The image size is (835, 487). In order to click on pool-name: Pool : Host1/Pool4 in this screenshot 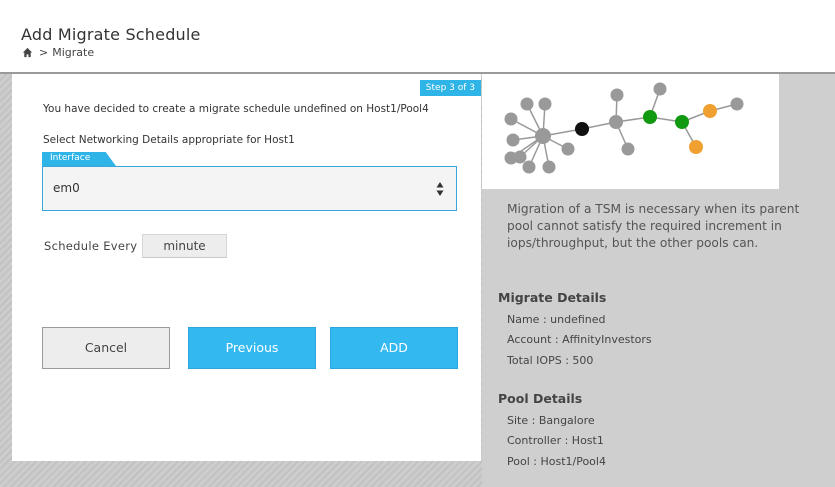, I will do `click(556, 461)`.